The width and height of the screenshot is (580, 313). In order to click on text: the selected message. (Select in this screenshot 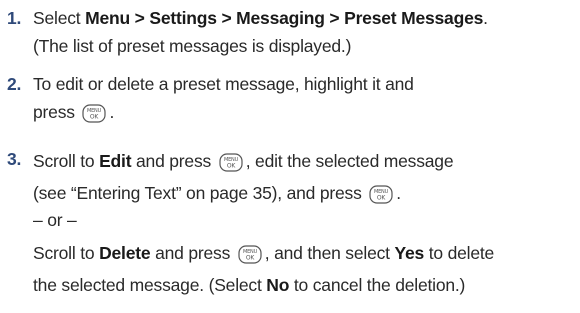, I will do `click(150, 285)`.